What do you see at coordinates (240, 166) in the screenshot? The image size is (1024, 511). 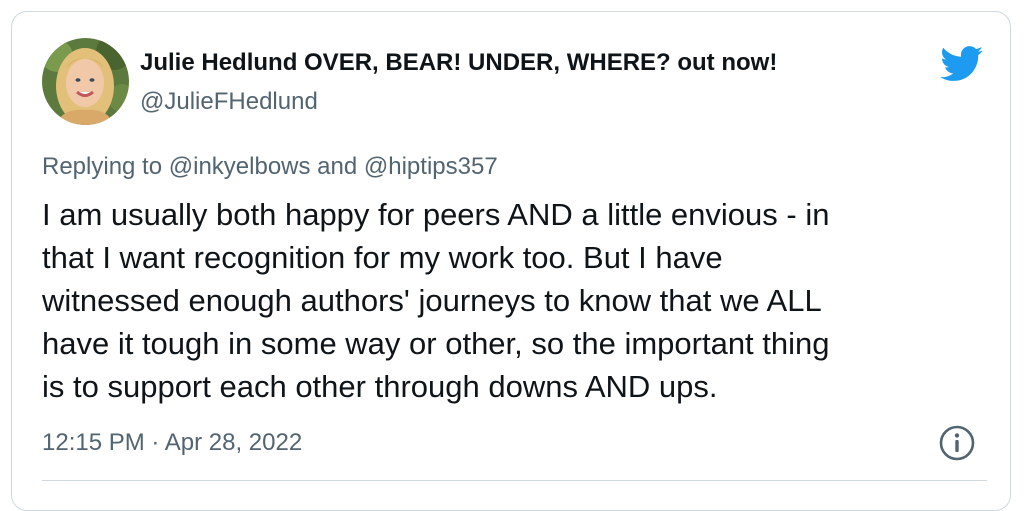 I see `mention-link: @inkyelbows` at bounding box center [240, 166].